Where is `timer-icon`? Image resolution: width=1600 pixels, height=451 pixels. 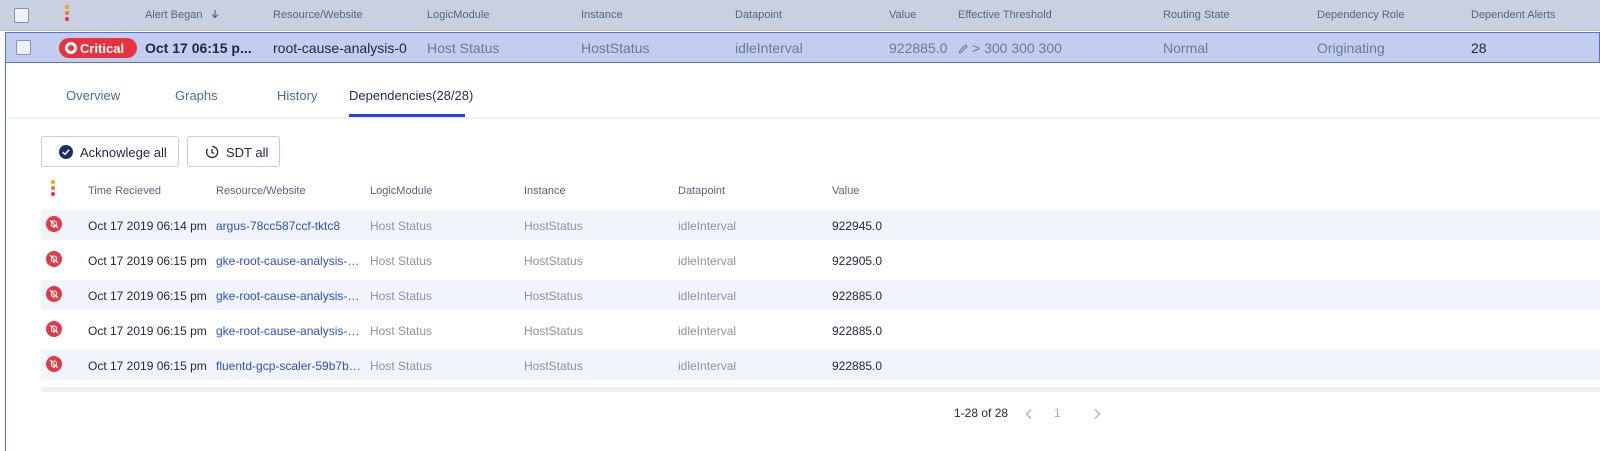 timer-icon is located at coordinates (212, 152).